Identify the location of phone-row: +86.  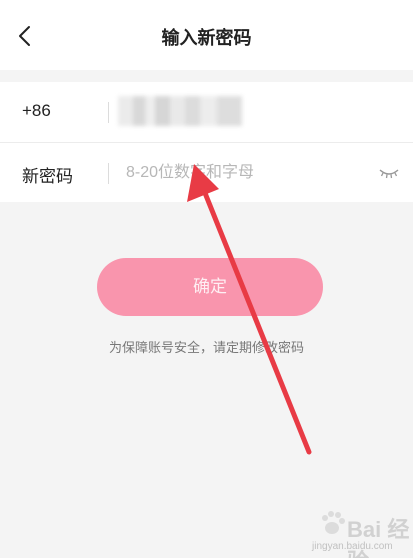
(206, 112).